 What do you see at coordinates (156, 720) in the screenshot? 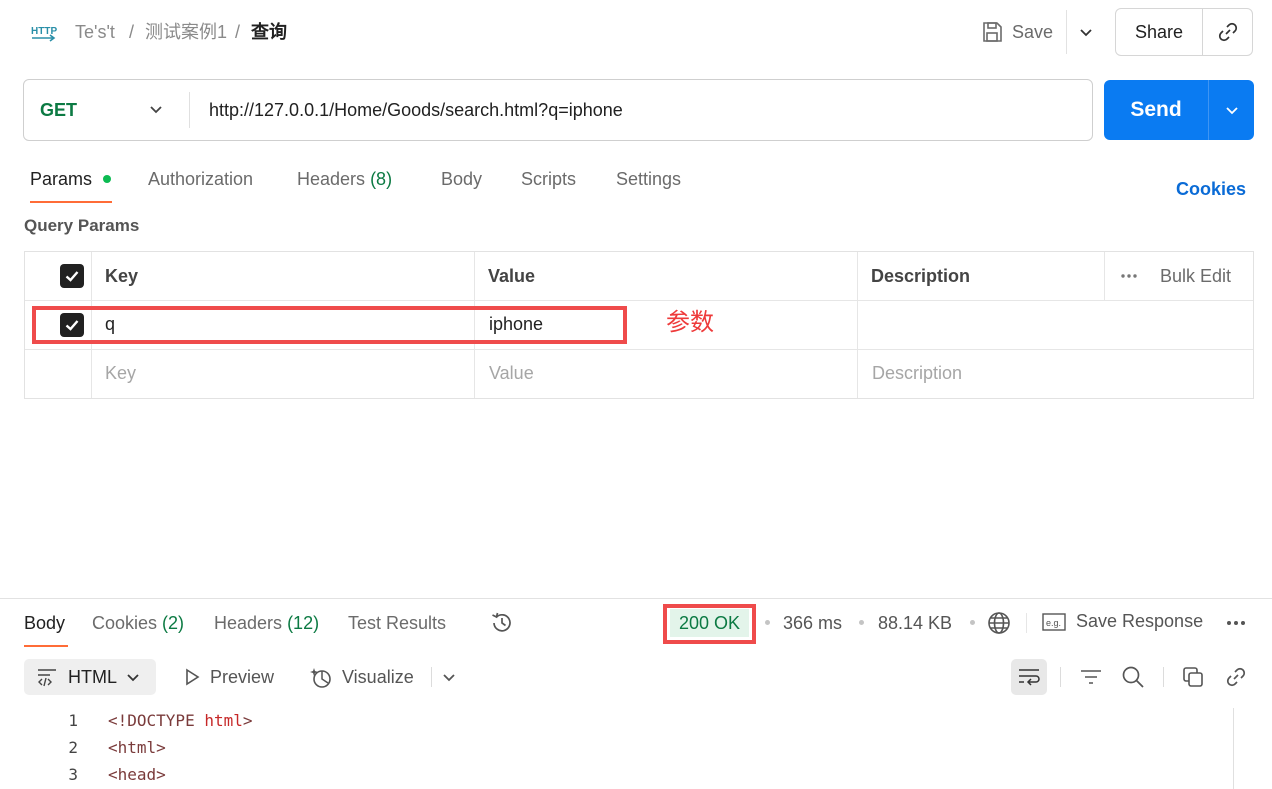
I see `code-text: <!DOCTYPE` at bounding box center [156, 720].